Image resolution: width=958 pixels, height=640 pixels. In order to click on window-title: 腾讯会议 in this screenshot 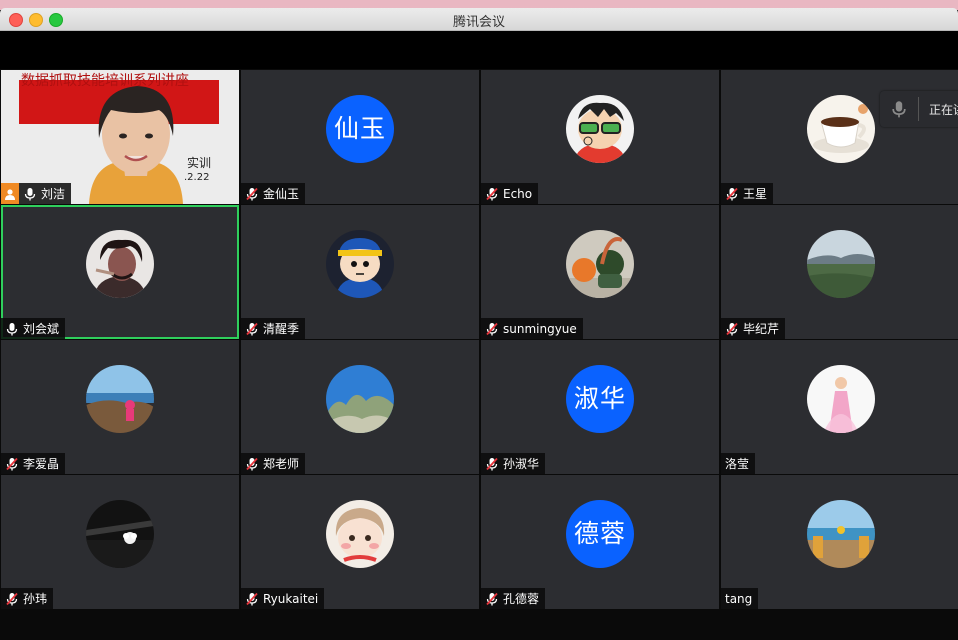, I will do `click(478, 22)`.